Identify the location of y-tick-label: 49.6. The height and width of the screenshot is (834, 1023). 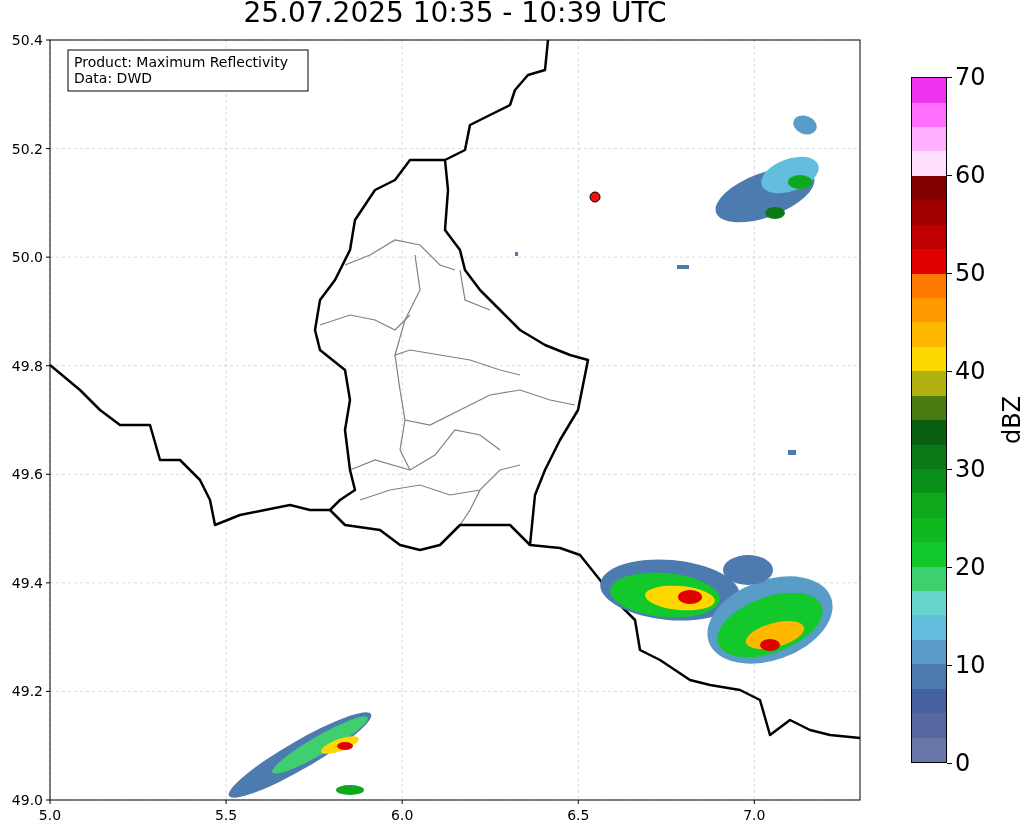
(31, 474).